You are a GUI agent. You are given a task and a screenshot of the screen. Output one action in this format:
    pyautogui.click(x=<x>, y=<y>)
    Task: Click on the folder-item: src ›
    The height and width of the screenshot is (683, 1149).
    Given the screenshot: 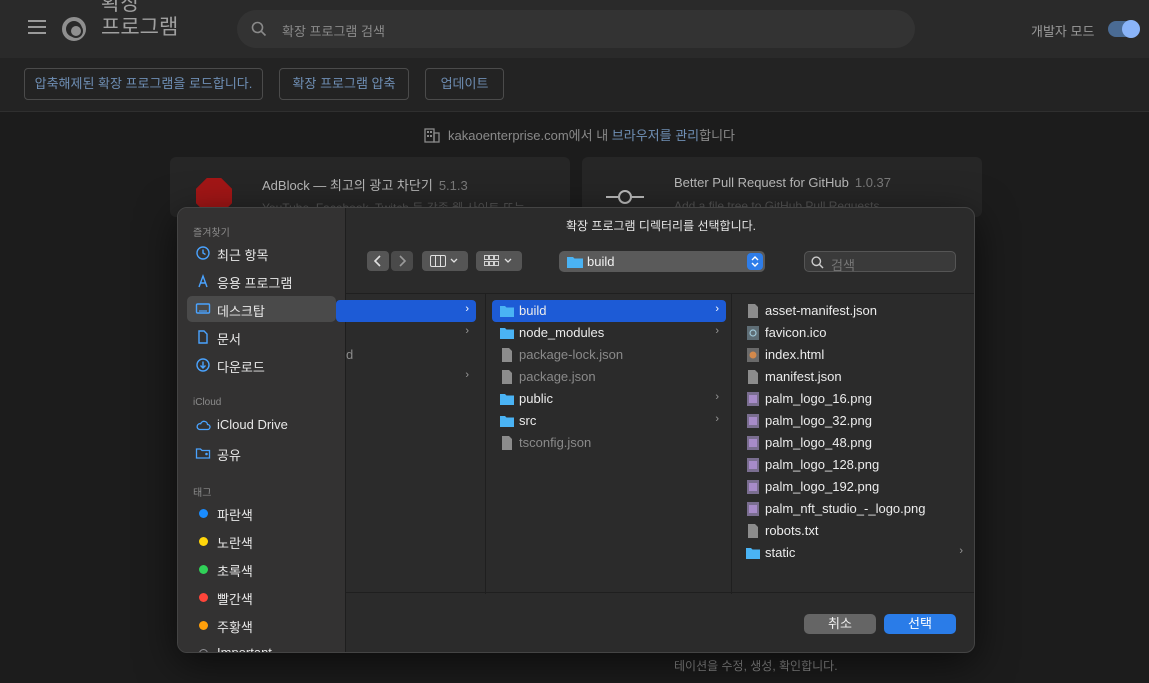 What is the action you would take?
    pyautogui.click(x=609, y=421)
    